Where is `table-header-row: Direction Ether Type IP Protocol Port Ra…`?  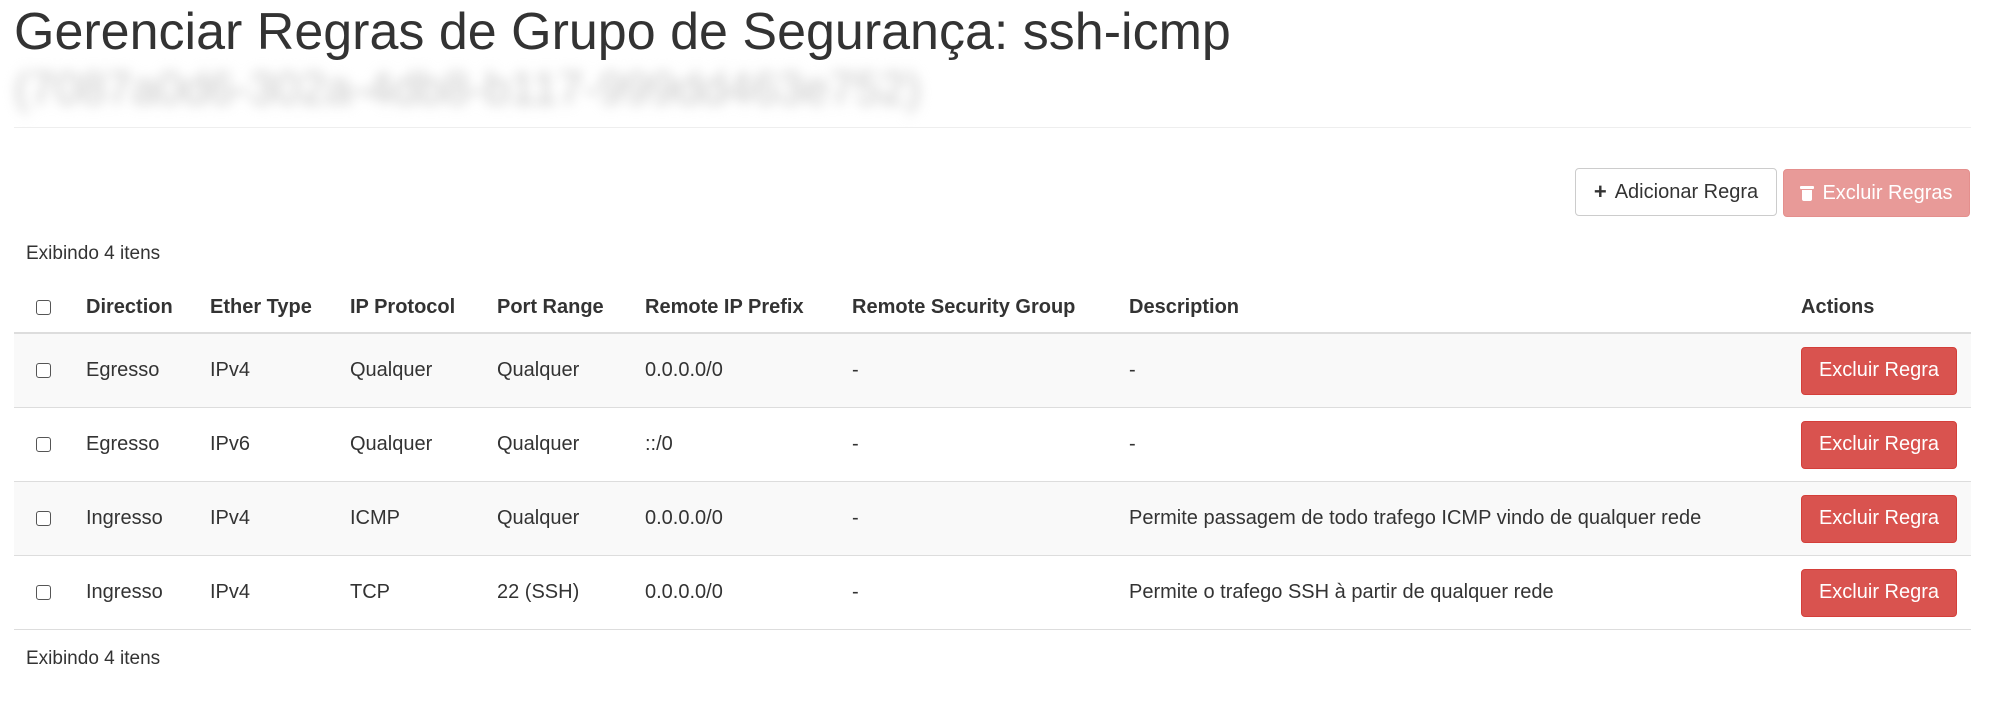 table-header-row: Direction Ether Type IP Protocol Port Ra… is located at coordinates (992, 308).